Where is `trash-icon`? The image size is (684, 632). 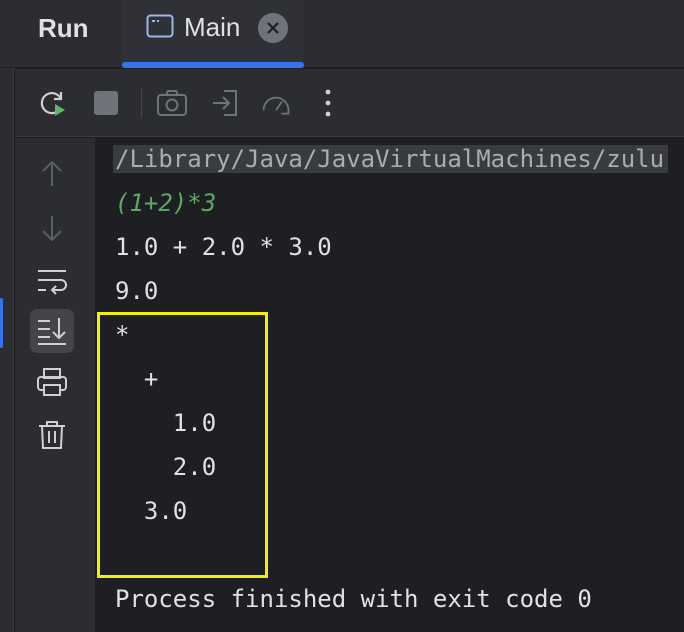
trash-icon is located at coordinates (52, 435).